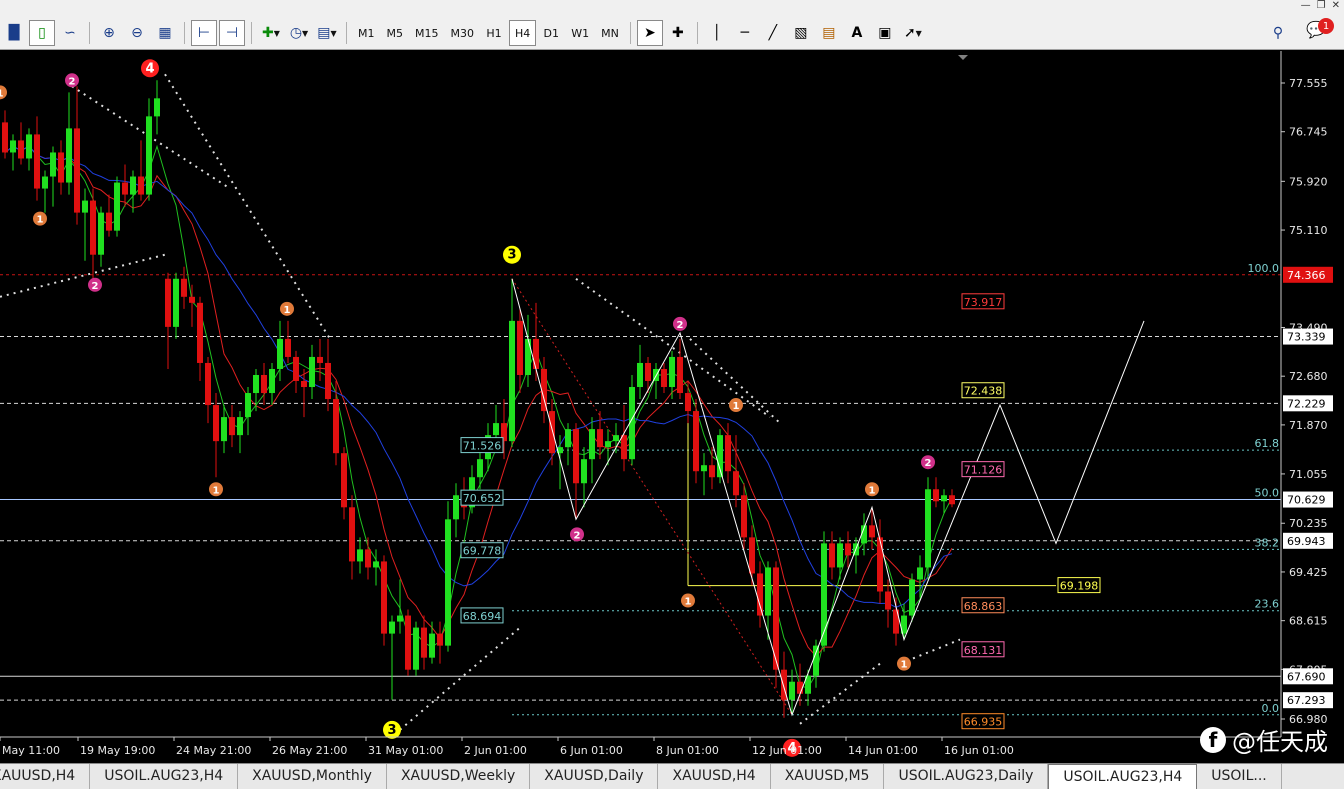 The height and width of the screenshot is (789, 1344). Describe the element at coordinates (164, 776) in the screenshot. I see `chart-tab: USOIL.AUG23,H4` at that location.